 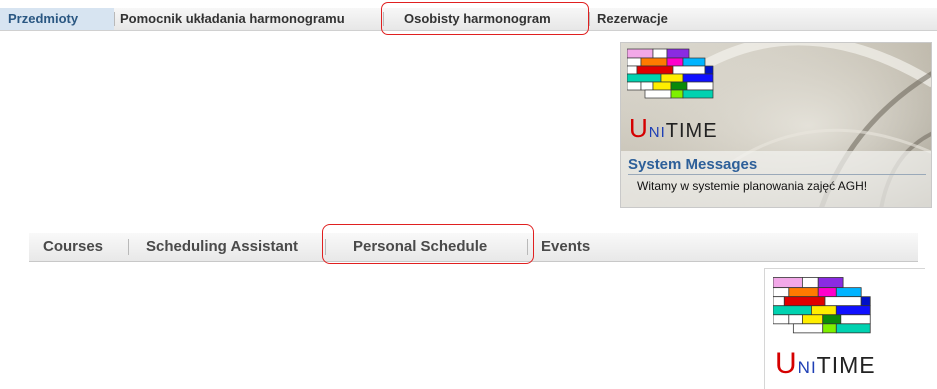 I want to click on menu-item-pomocnik: Pomocnik układania harmonogramu, so click(x=232, y=19).